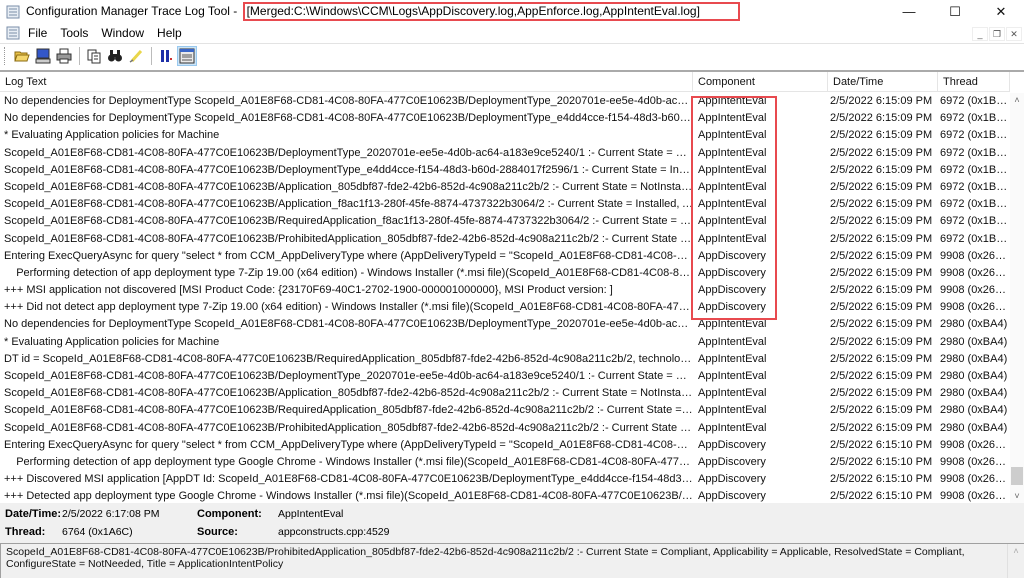 The width and height of the screenshot is (1024, 578). Describe the element at coordinates (1017, 298) in the screenshot. I see `vertical-scrollbar: ˄ ˅` at that location.